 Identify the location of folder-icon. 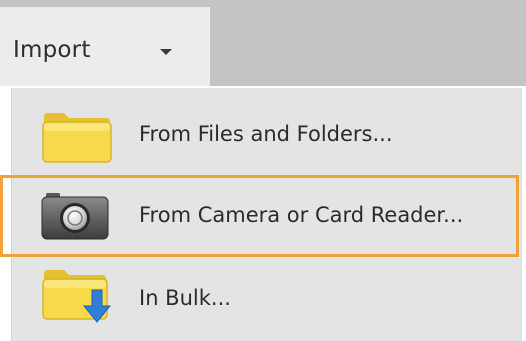
(77, 138).